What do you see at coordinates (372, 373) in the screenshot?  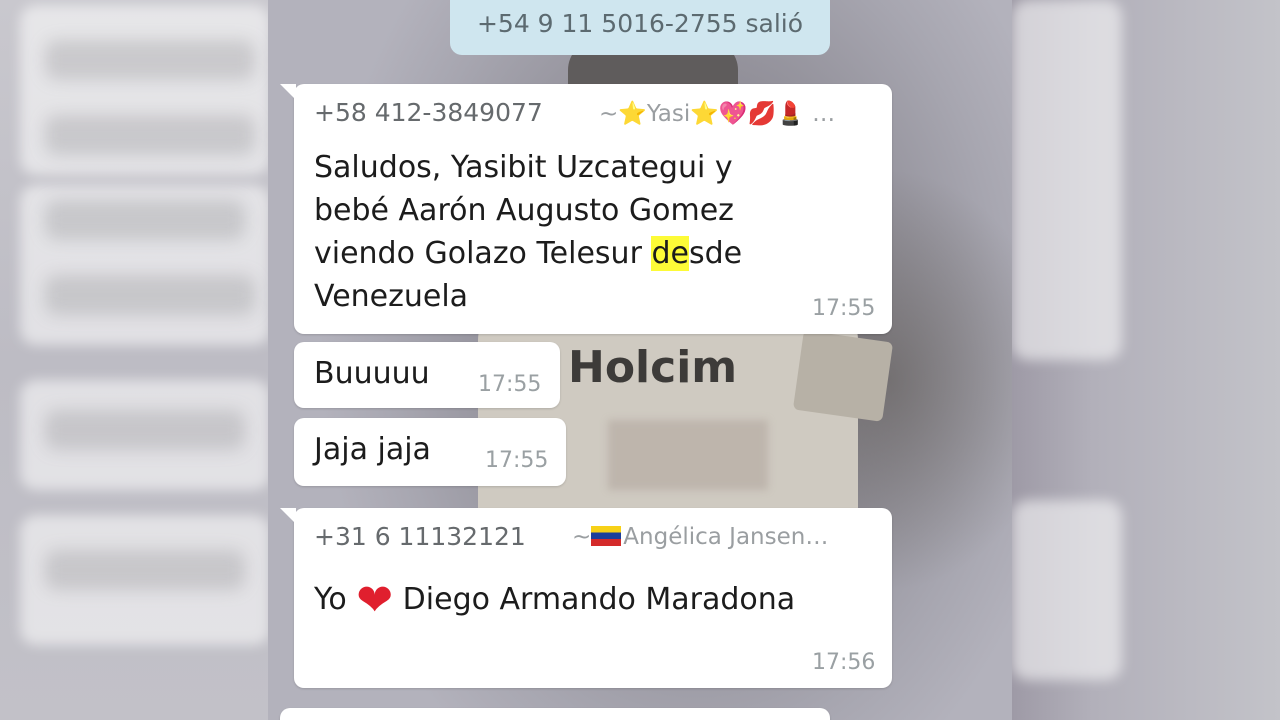 I see `message-text: Buuuuu` at bounding box center [372, 373].